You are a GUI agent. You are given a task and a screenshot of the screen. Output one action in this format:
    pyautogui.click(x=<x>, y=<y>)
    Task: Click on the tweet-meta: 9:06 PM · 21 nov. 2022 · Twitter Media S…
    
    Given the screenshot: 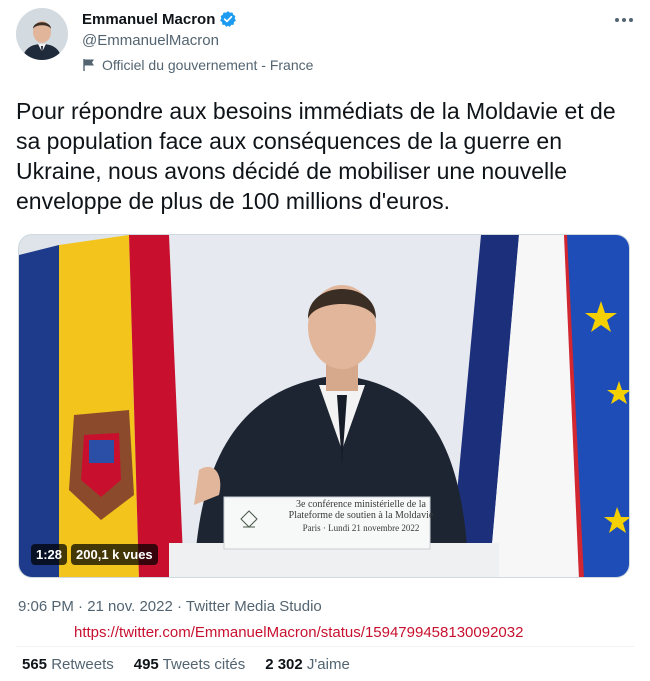 What is the action you would take?
    pyautogui.click(x=170, y=606)
    